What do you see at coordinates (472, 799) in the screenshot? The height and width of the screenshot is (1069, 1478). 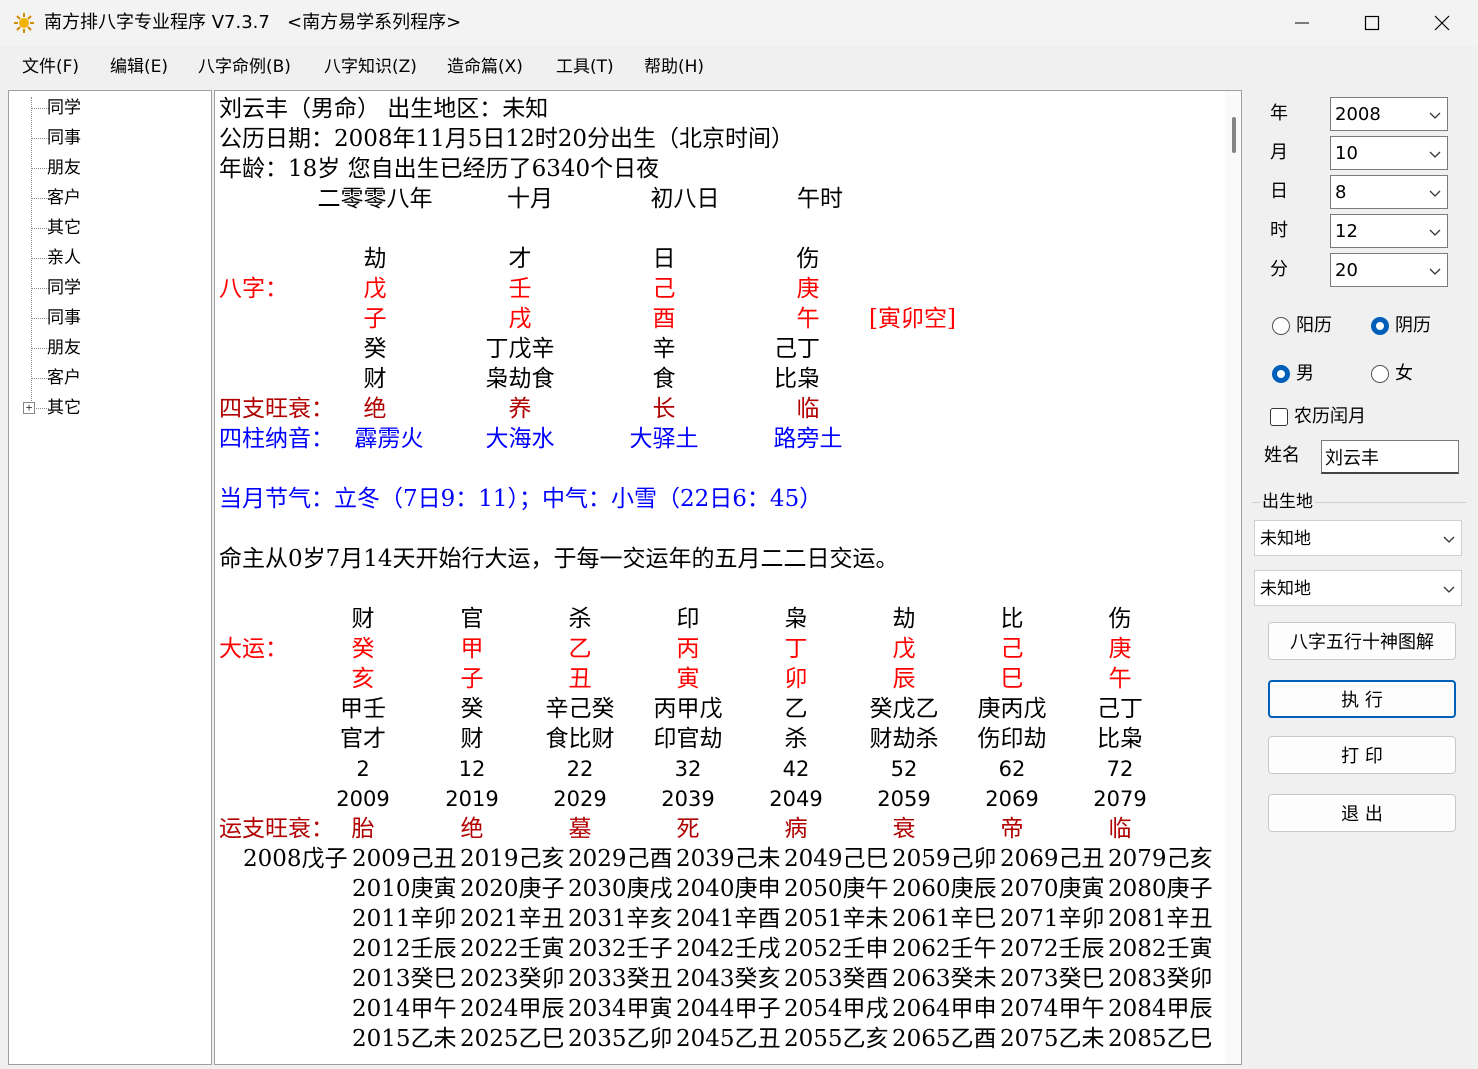 I see `dayun-start-year: 2019` at bounding box center [472, 799].